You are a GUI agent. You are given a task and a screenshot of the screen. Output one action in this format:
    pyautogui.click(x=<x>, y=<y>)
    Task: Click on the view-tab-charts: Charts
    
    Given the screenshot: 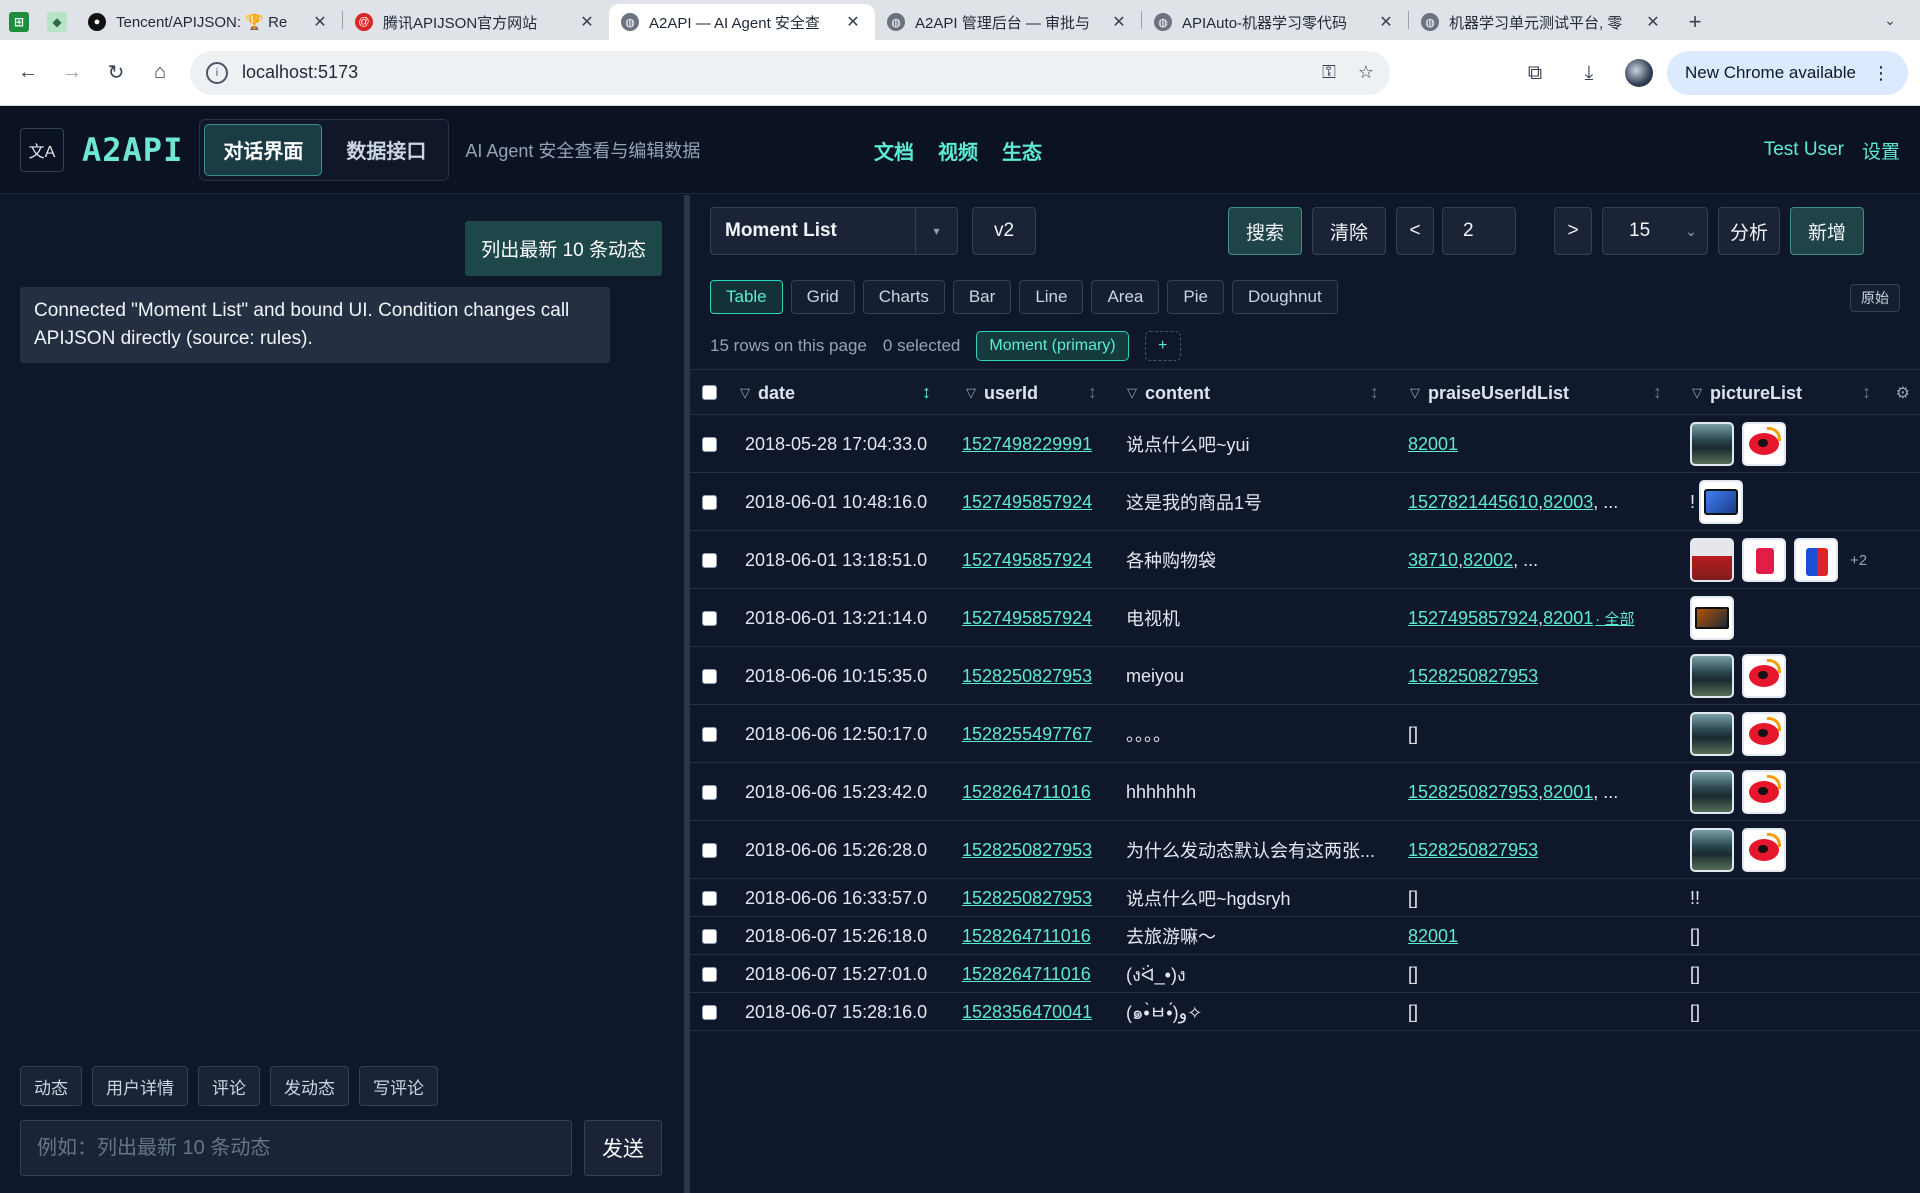 What is the action you would take?
    pyautogui.click(x=903, y=297)
    